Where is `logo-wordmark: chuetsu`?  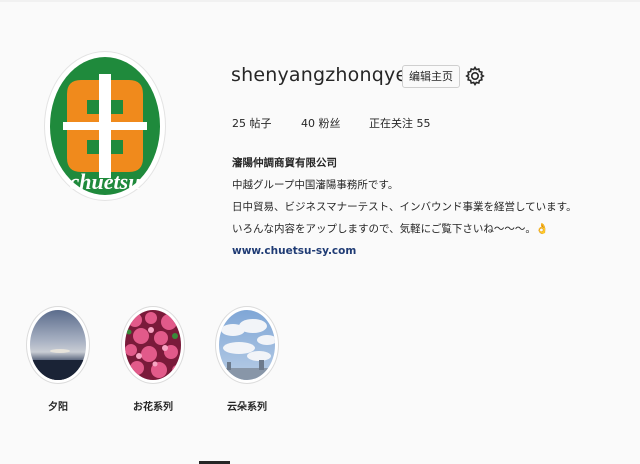 logo-wordmark: chuetsu is located at coordinates (105, 181).